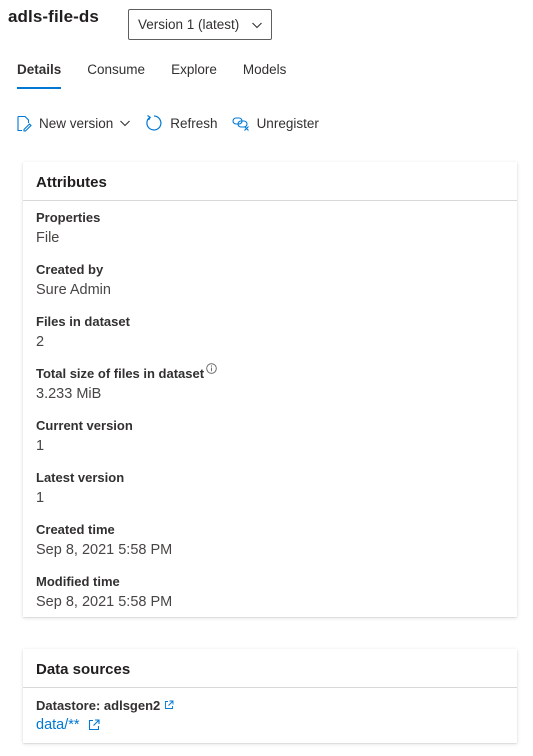 The width and height of the screenshot is (533, 756). What do you see at coordinates (126, 382) in the screenshot?
I see `attr-total-size: Total size of files in dataset 3.233 MiB` at bounding box center [126, 382].